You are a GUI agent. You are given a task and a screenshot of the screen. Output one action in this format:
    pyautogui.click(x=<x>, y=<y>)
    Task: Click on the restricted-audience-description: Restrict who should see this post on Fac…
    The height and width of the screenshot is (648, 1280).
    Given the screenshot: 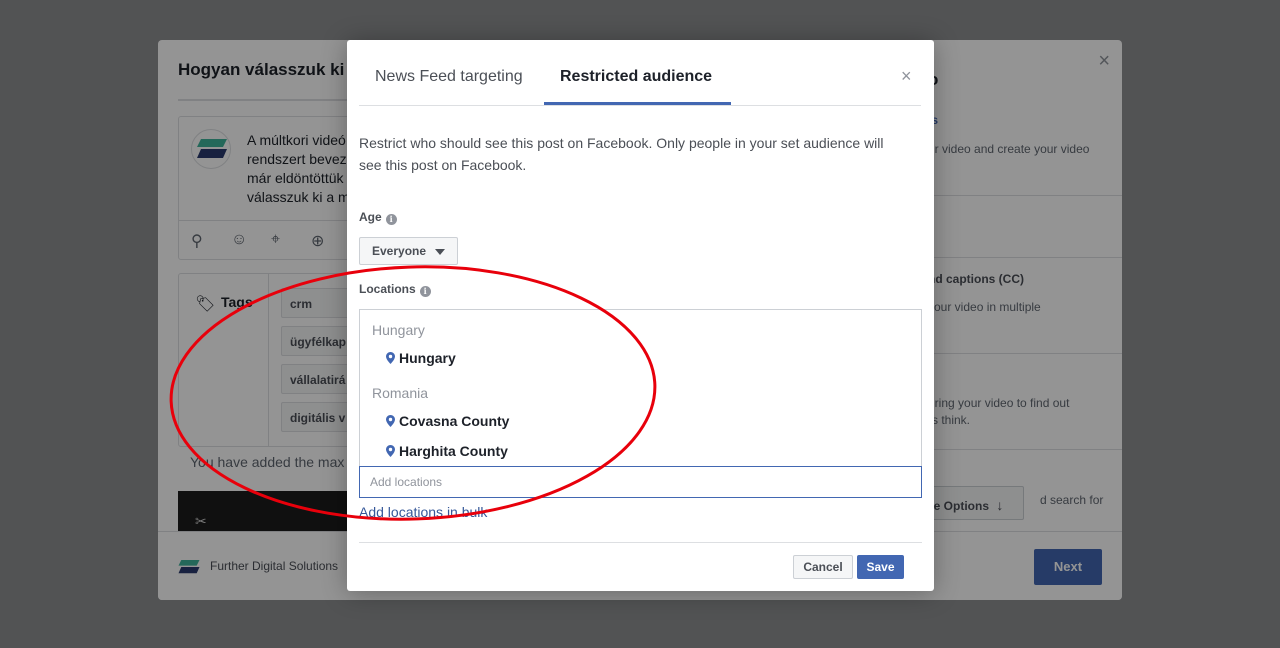 What is the action you would take?
    pyautogui.click(x=621, y=154)
    